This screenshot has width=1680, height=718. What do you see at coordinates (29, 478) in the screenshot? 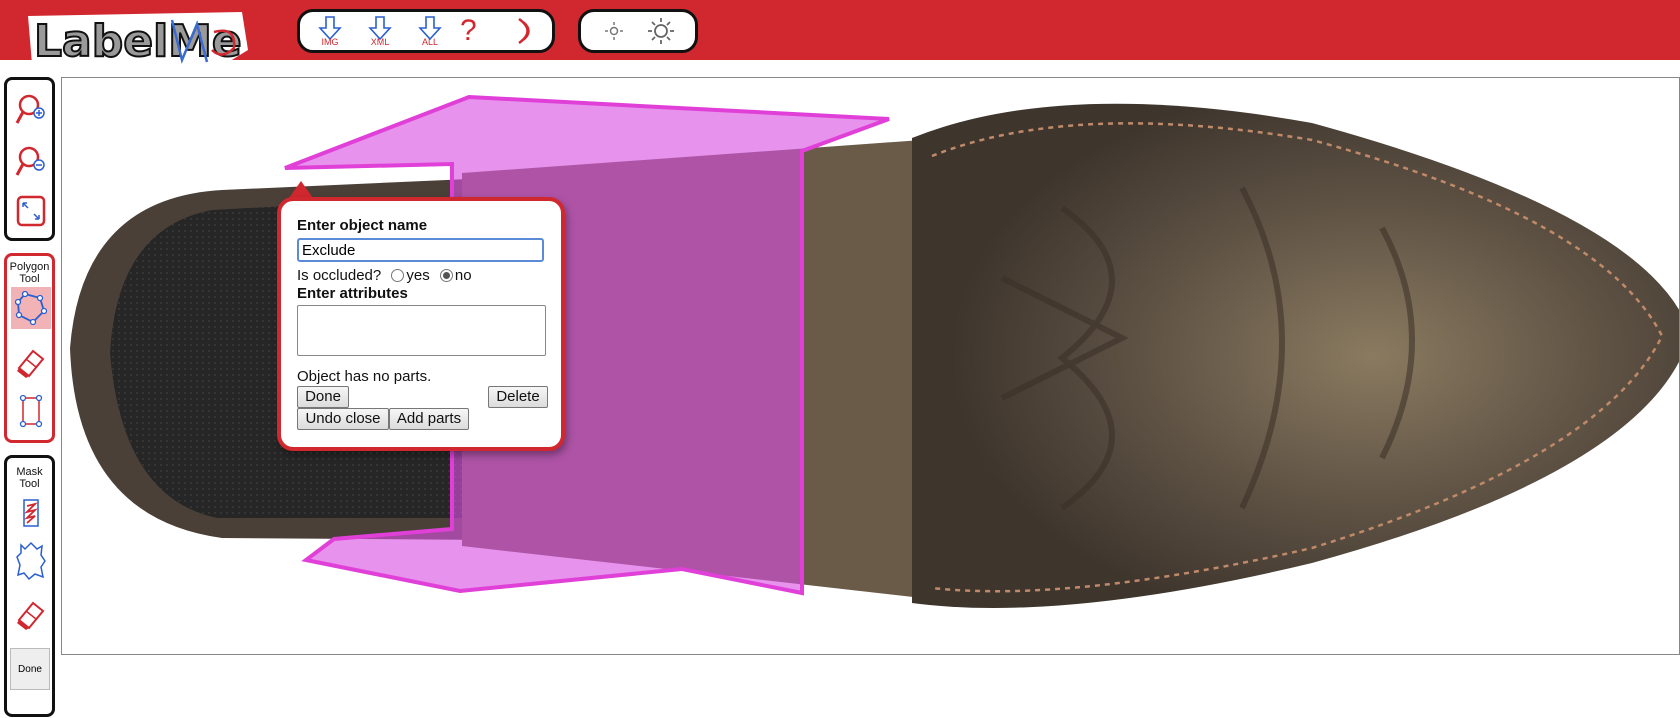
I see `mask-tool-label: Mask Tool` at bounding box center [29, 478].